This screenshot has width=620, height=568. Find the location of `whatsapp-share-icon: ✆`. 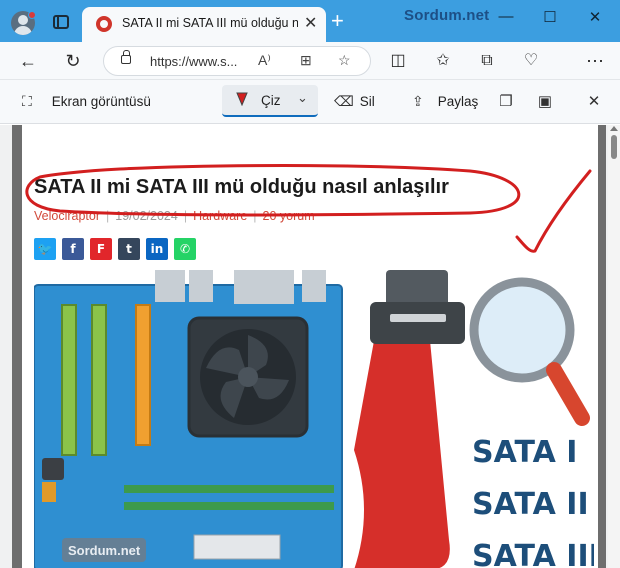

whatsapp-share-icon: ✆ is located at coordinates (185, 249).